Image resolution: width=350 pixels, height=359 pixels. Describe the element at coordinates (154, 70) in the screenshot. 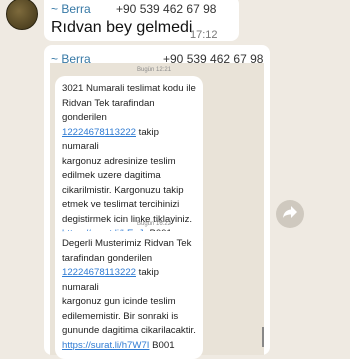

I see `sms-date-separator: Bugün 12:21` at that location.